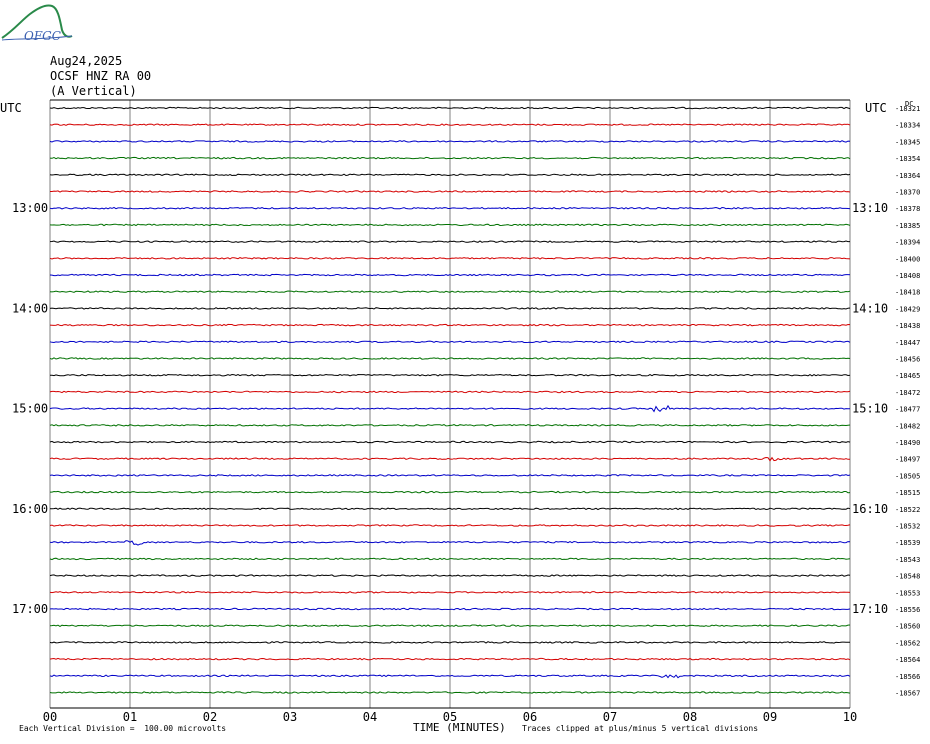  Describe the element at coordinates (907, 276) in the screenshot. I see `trace-offset-label: -18408` at that location.